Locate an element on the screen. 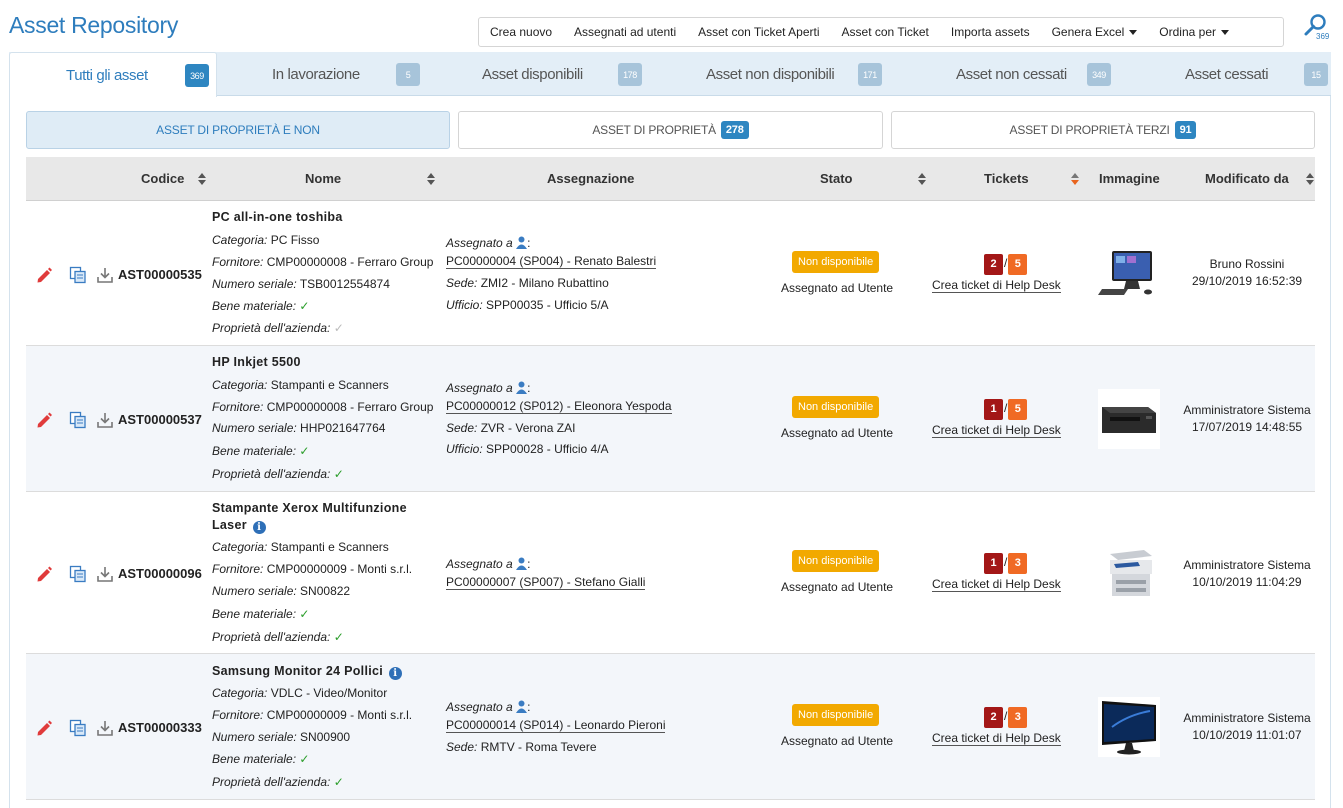 Image resolution: width=1343 pixels, height=808 pixels. column-header-tickets: Tickets is located at coordinates (1006, 178).